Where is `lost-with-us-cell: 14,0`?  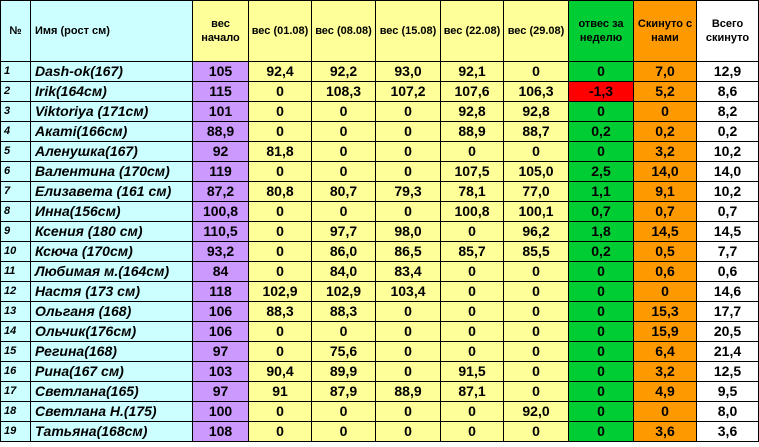
lost-with-us-cell: 14,0 is located at coordinates (665, 171).